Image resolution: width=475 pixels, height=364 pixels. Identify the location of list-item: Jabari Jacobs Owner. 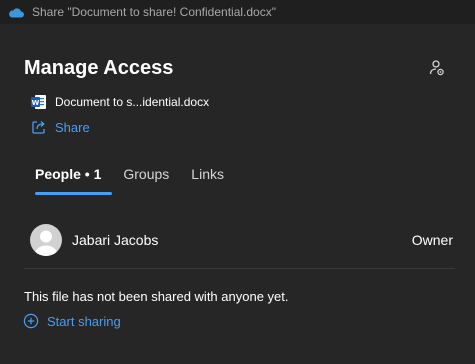
(242, 240).